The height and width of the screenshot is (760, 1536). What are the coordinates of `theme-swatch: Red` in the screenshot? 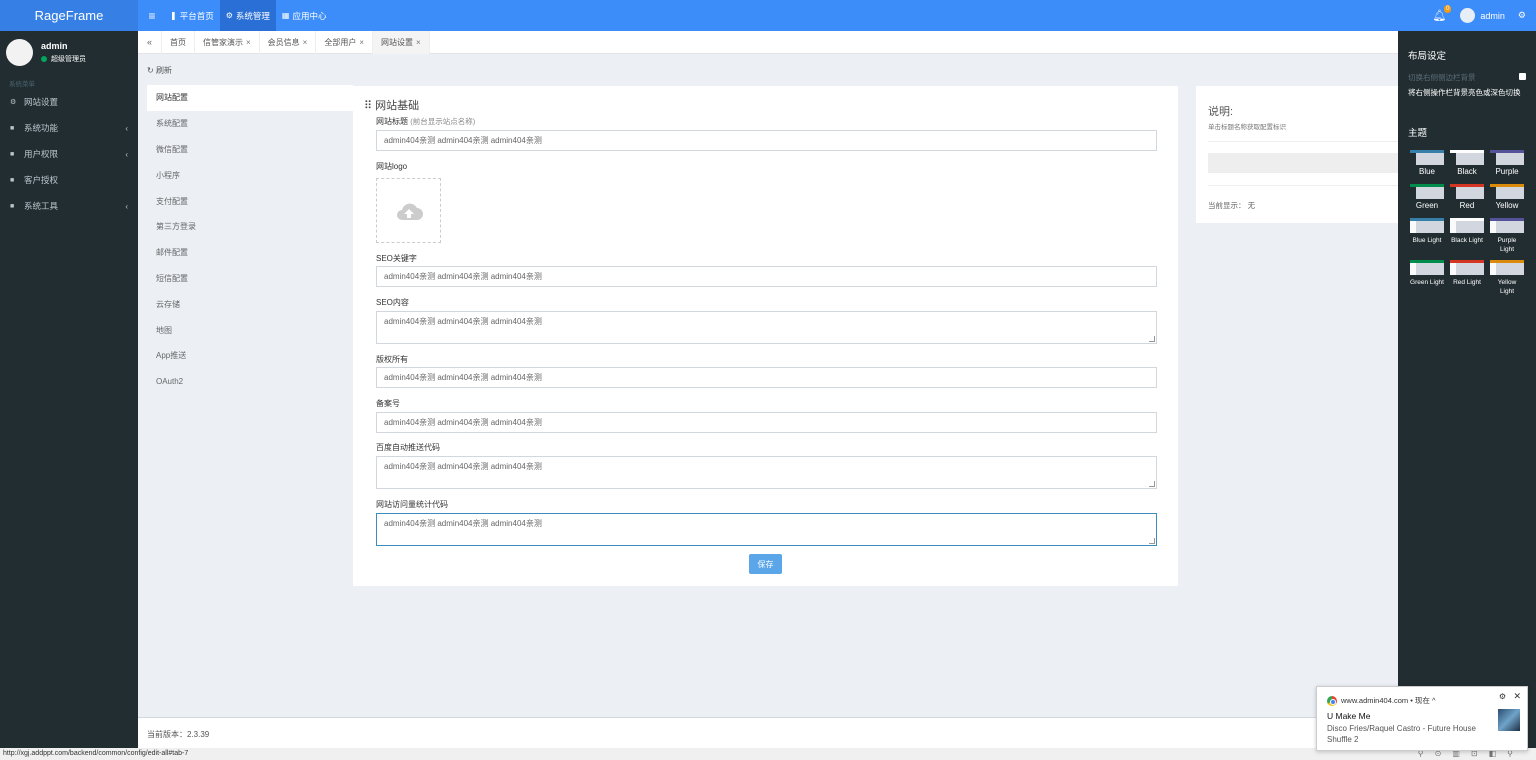 It's located at (1467, 197).